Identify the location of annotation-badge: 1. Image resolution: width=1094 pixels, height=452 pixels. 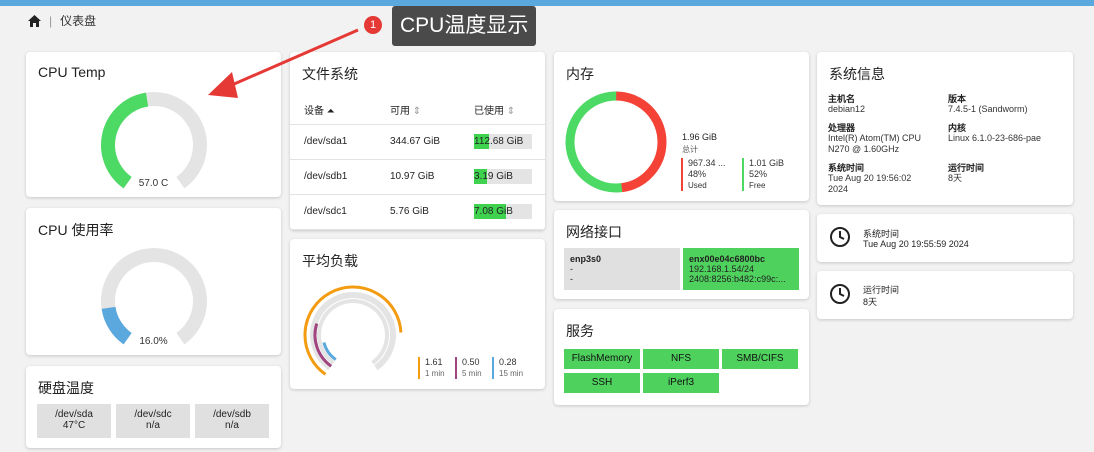
(373, 25).